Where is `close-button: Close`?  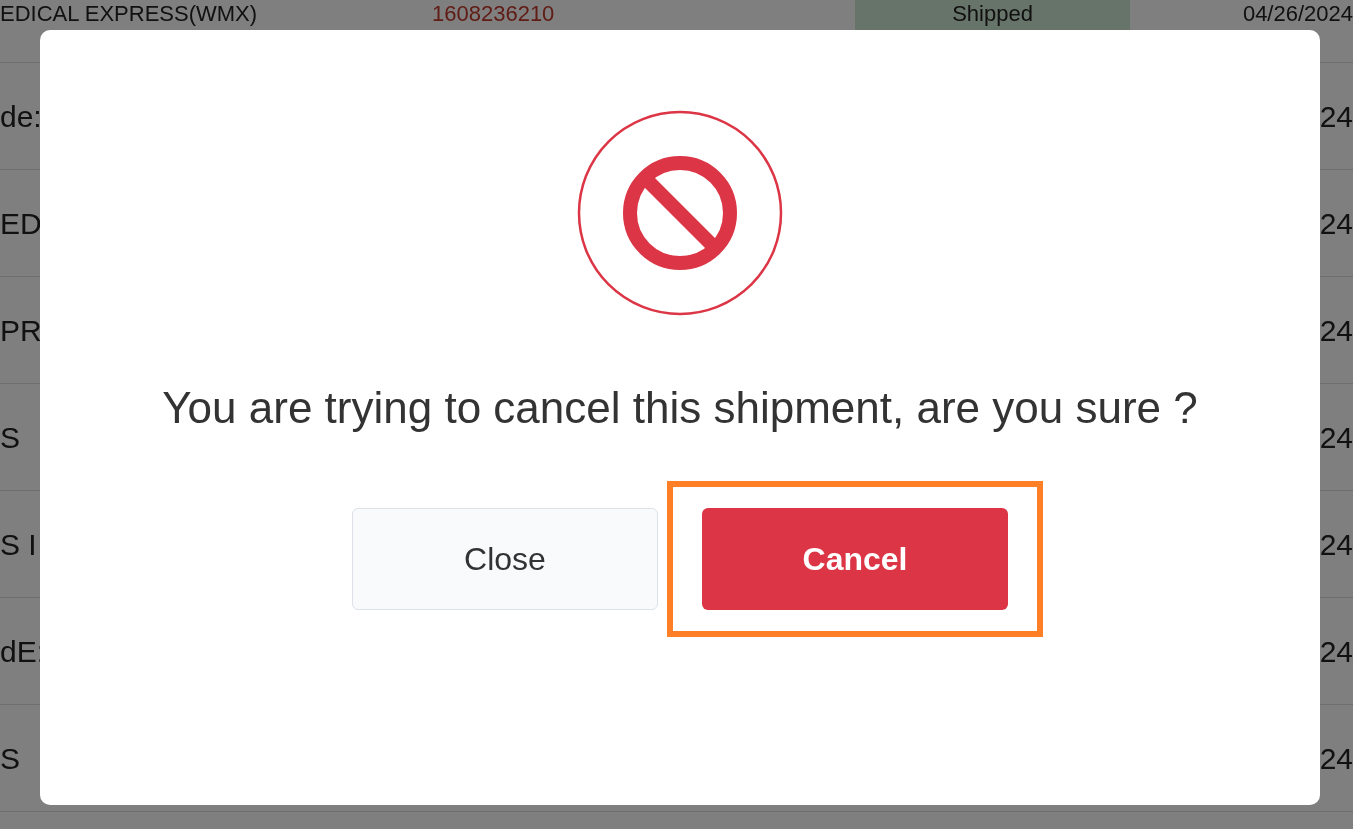 close-button: Close is located at coordinates (505, 559).